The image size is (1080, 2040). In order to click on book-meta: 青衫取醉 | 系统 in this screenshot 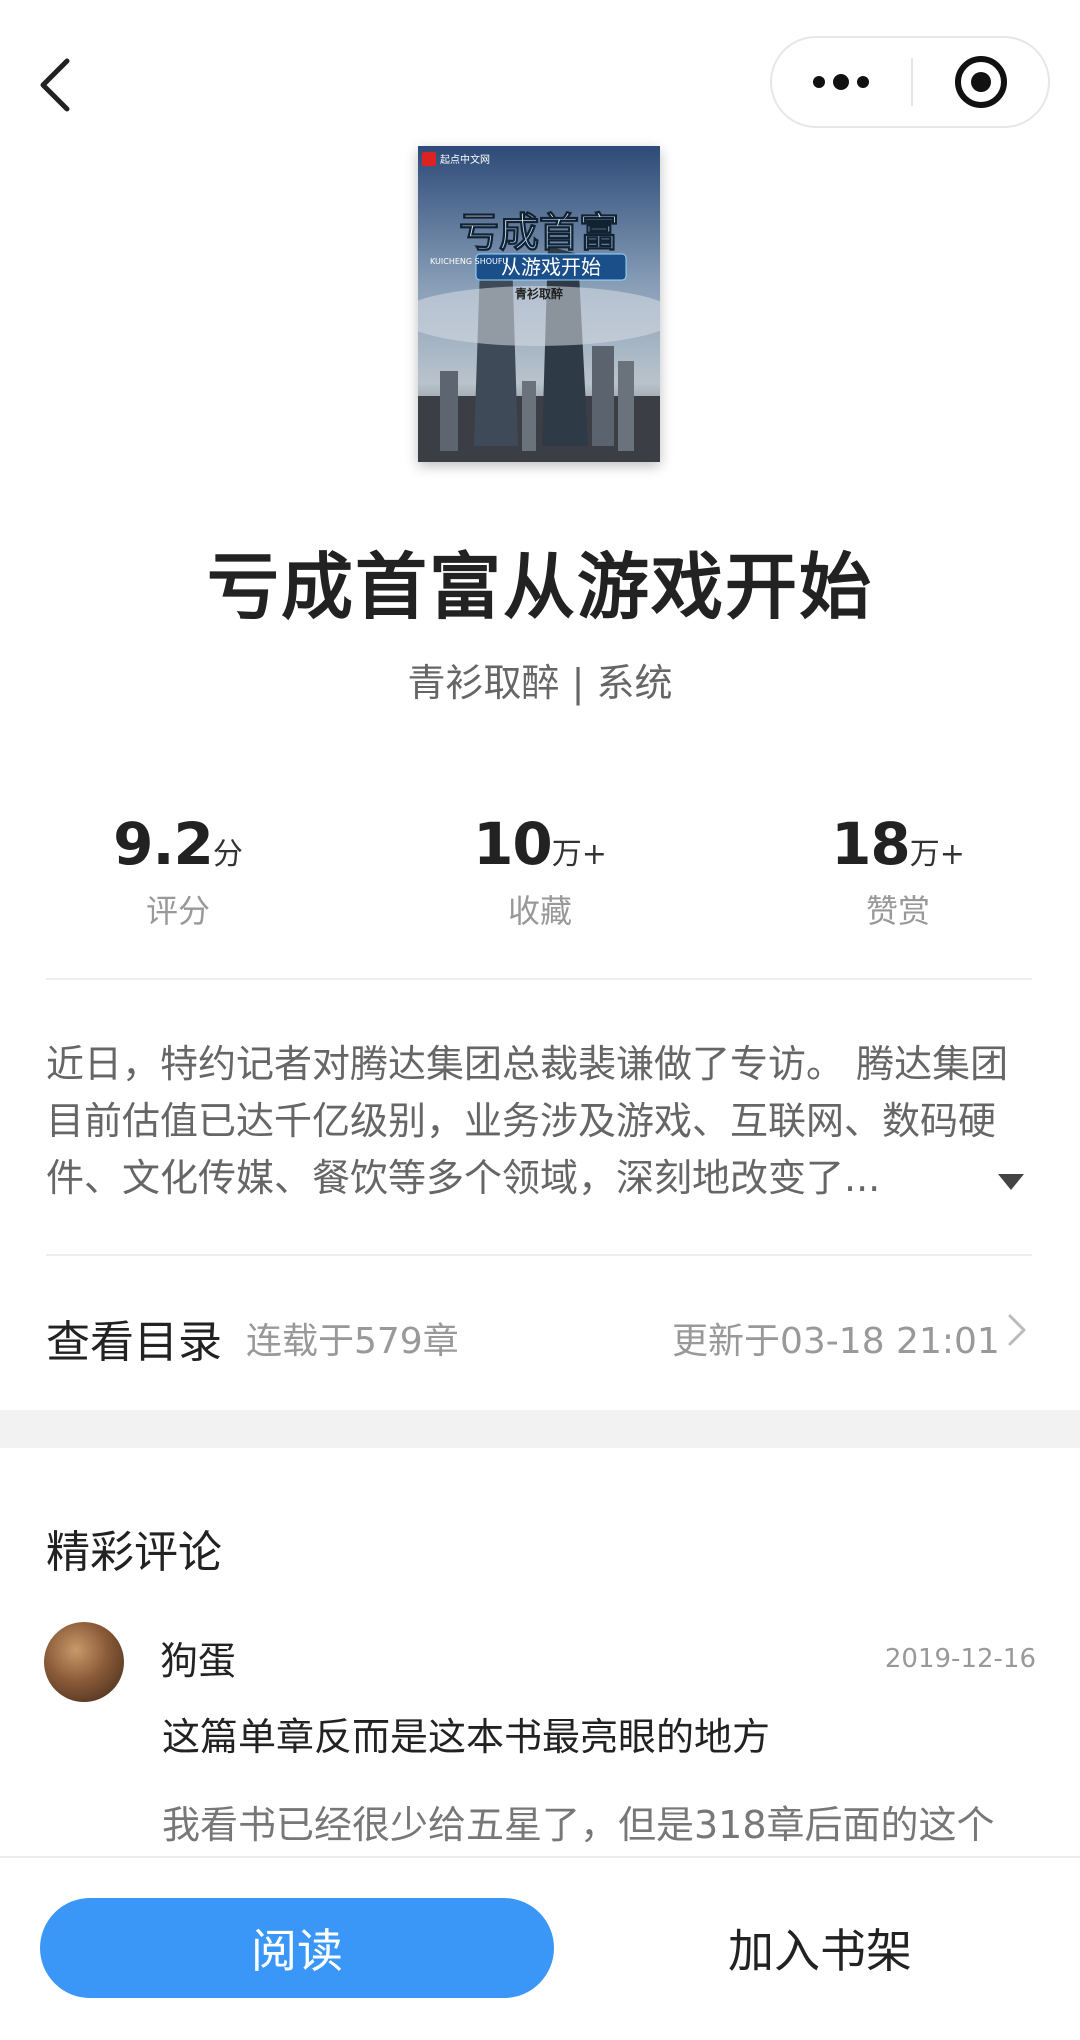, I will do `click(540, 683)`.